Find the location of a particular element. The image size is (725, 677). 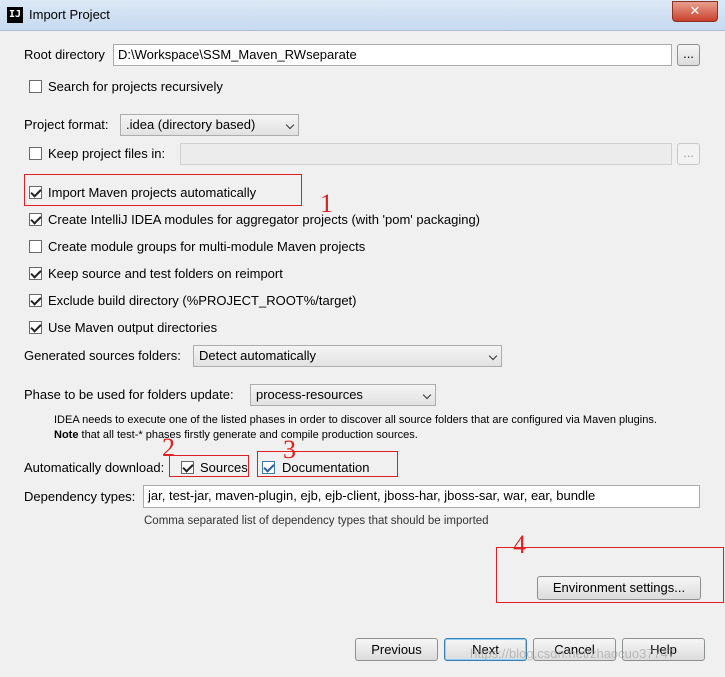

intellij-app-icon: IJ is located at coordinates (15, 15).